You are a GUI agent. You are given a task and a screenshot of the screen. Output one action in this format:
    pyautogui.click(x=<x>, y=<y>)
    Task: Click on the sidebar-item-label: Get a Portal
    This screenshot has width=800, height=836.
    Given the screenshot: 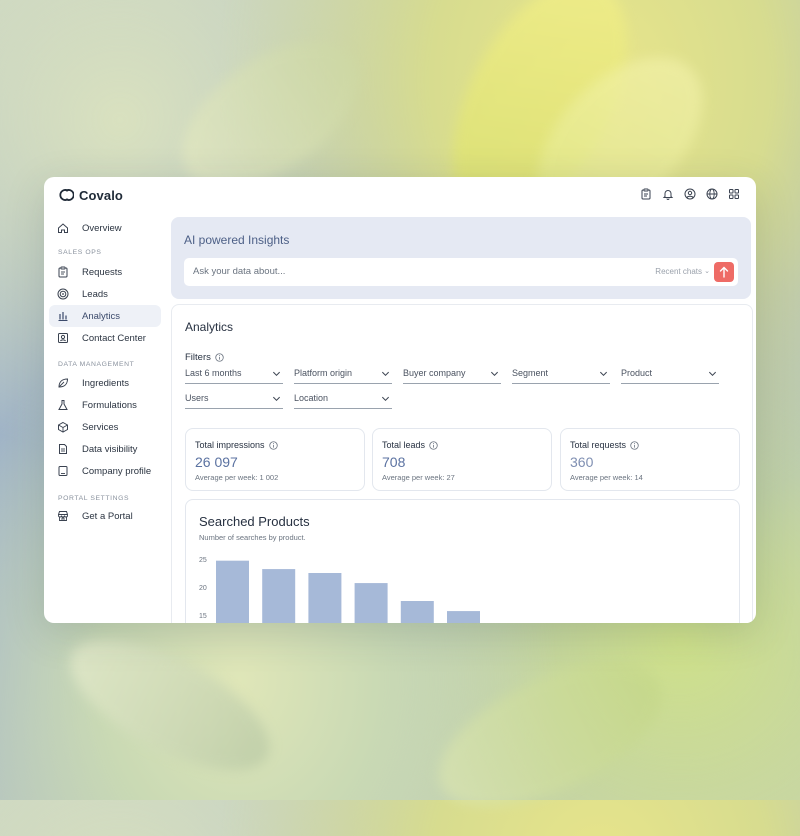 What is the action you would take?
    pyautogui.click(x=107, y=516)
    